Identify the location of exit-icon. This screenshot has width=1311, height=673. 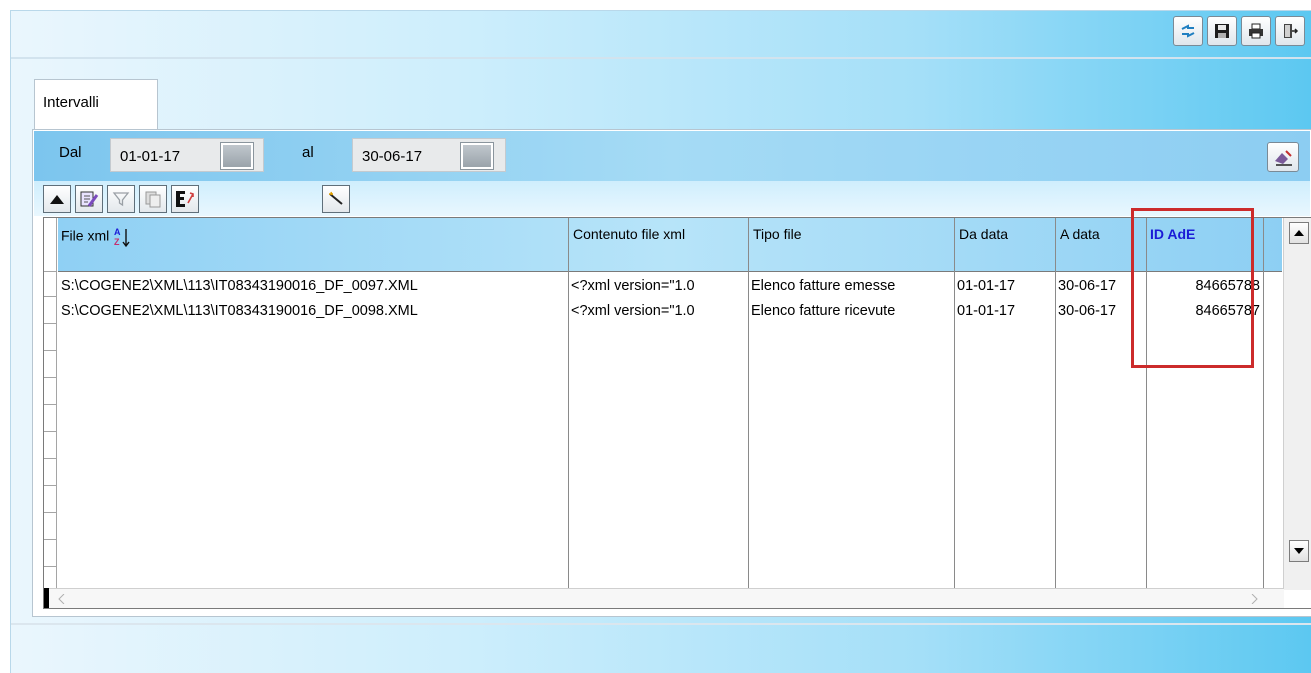
(1291, 31).